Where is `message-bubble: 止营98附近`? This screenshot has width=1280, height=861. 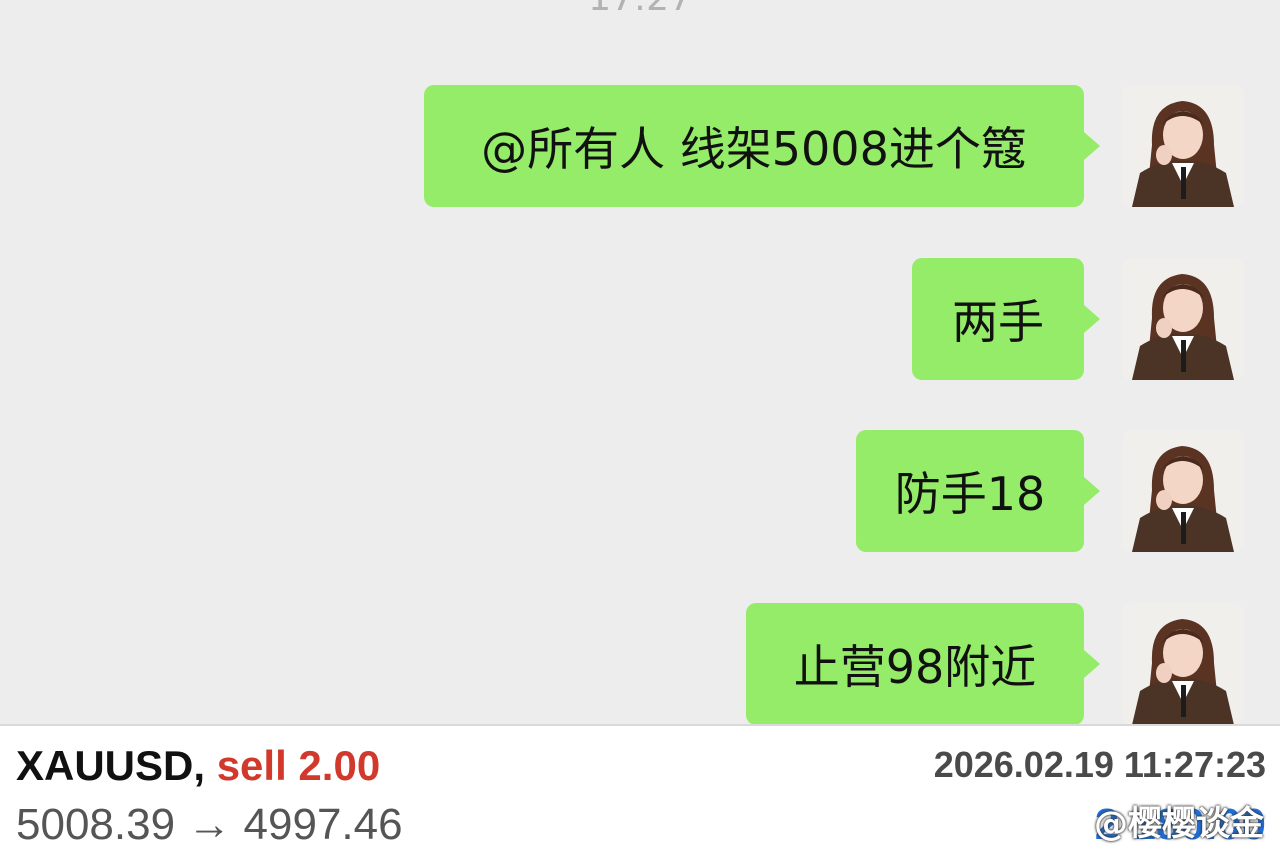
message-bubble: 止营98附近 is located at coordinates (923, 663).